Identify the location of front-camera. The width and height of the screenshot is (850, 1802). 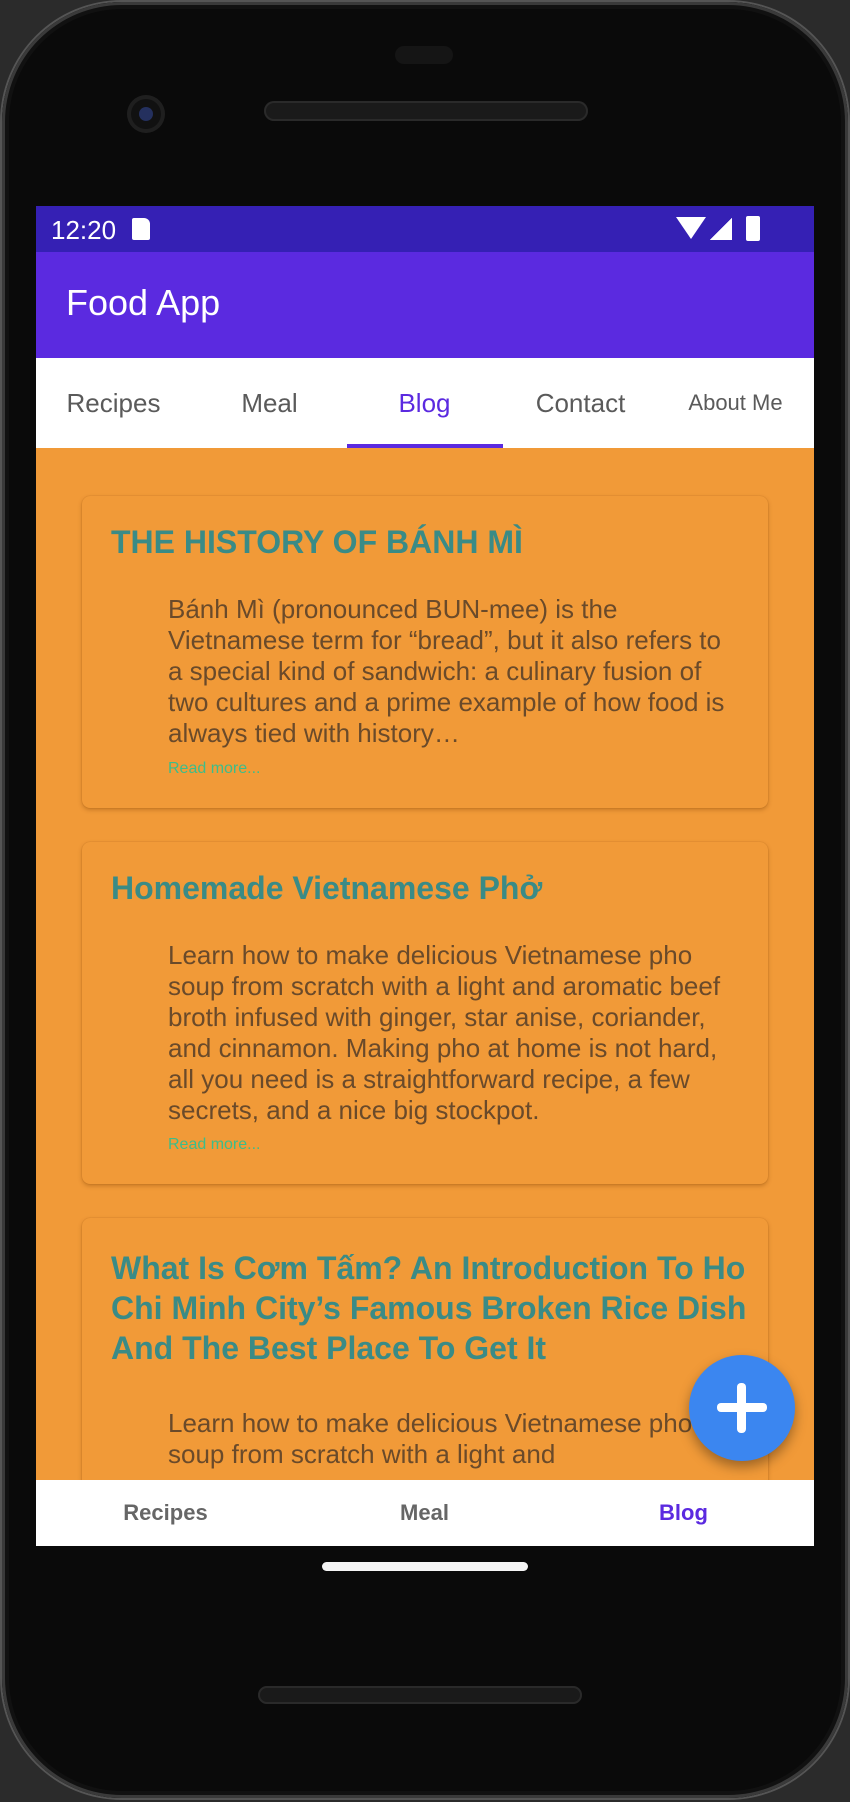
(146, 114).